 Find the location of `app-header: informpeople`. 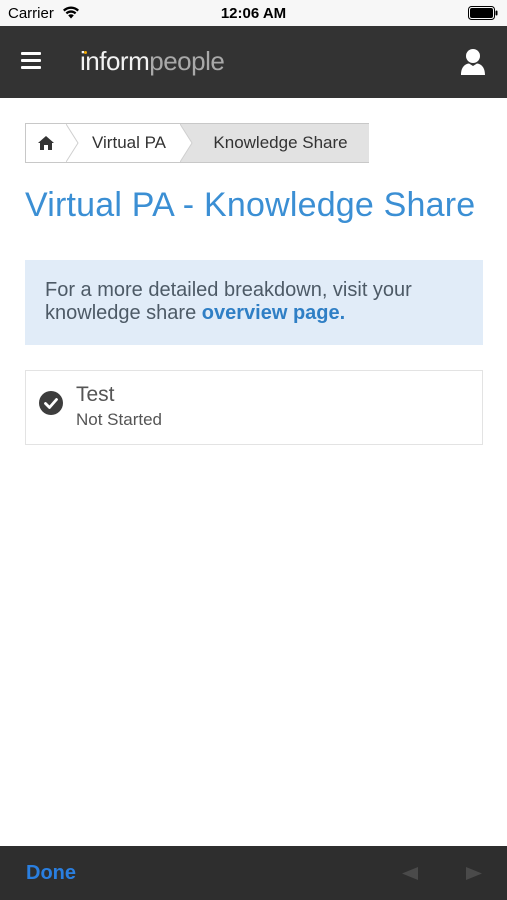

app-header: informpeople is located at coordinates (253, 62).